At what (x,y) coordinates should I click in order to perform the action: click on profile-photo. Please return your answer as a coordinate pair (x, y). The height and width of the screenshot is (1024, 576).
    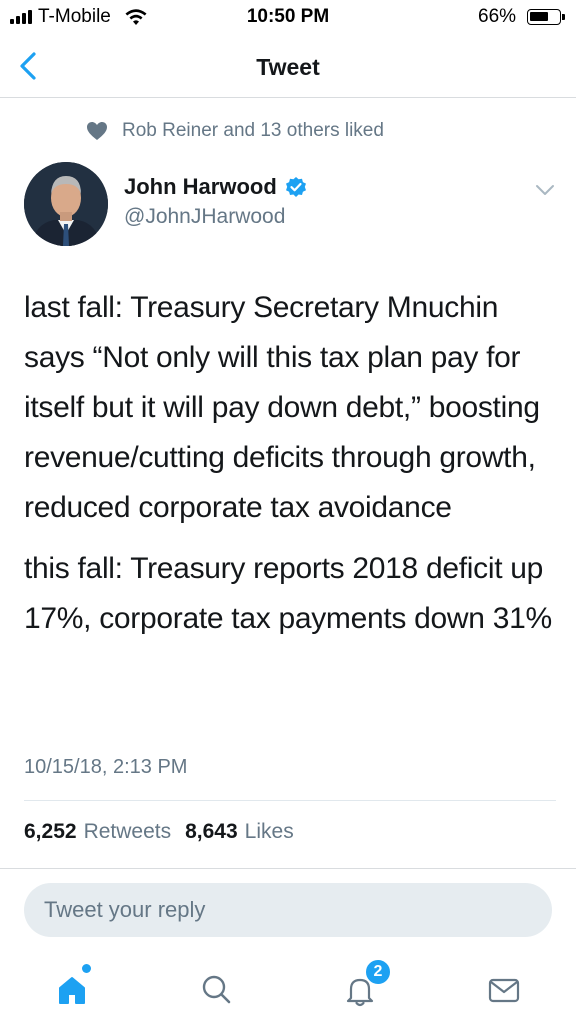
    Looking at the image, I should click on (66, 204).